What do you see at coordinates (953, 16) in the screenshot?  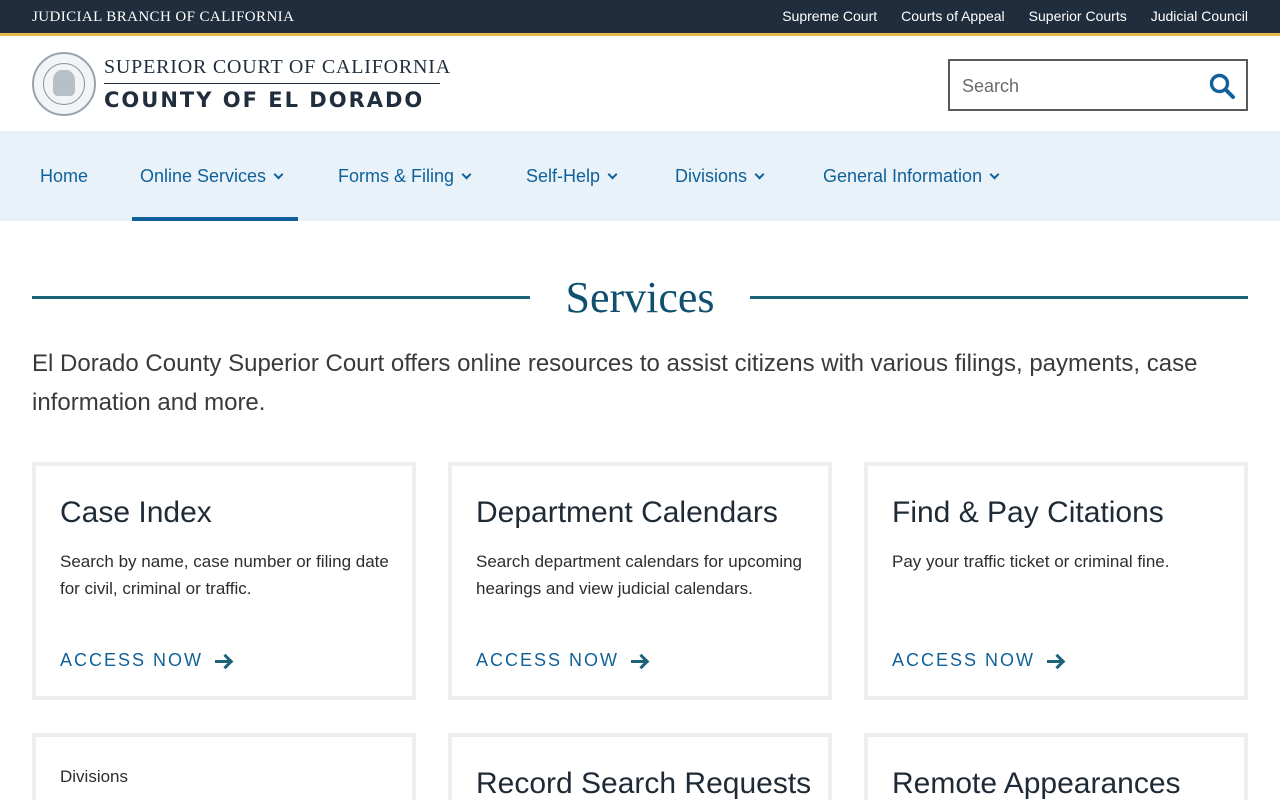 I see `link-courts-of-appeal: Courts of Appeal` at bounding box center [953, 16].